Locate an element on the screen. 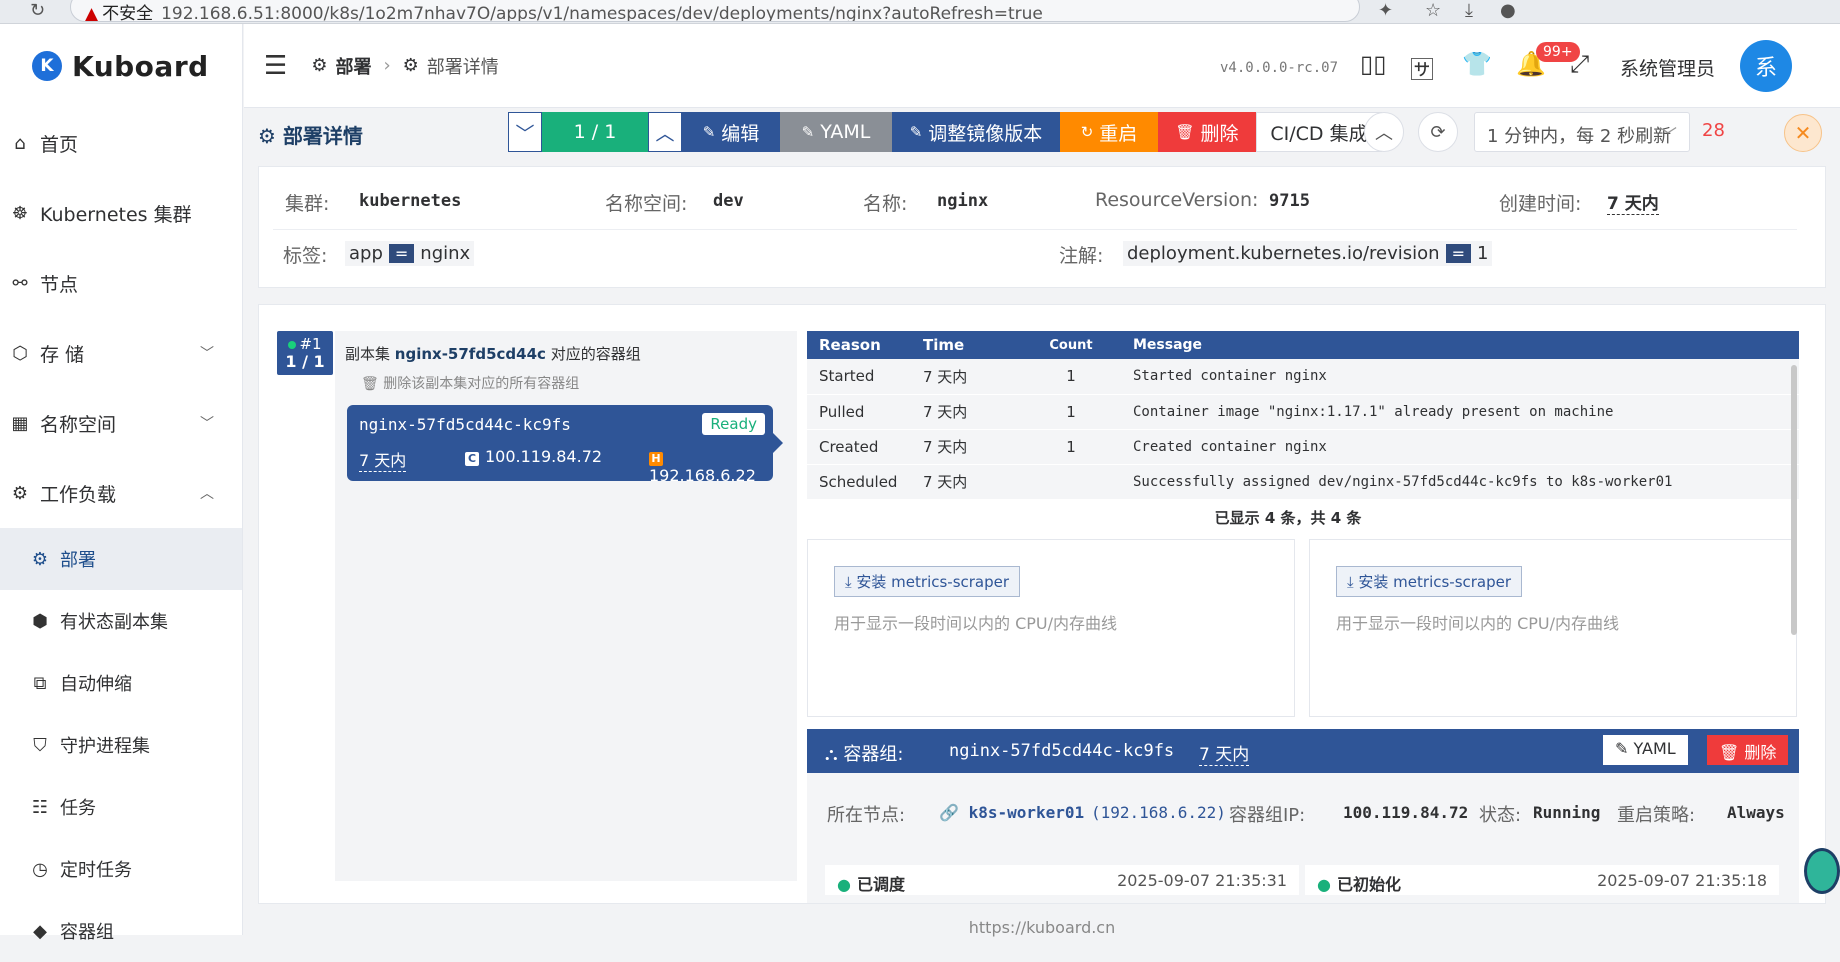  sidebar-item-statefulset: ⬢ 有状态副本集 is located at coordinates (121, 621).